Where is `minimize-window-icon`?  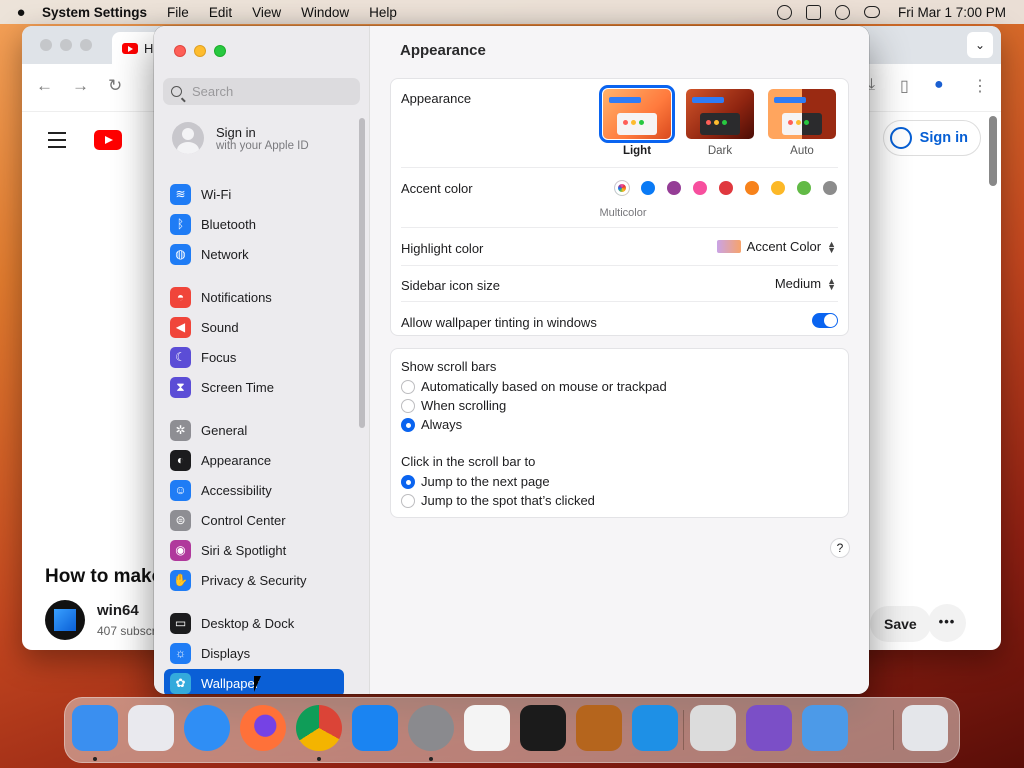 minimize-window-icon is located at coordinates (200, 51).